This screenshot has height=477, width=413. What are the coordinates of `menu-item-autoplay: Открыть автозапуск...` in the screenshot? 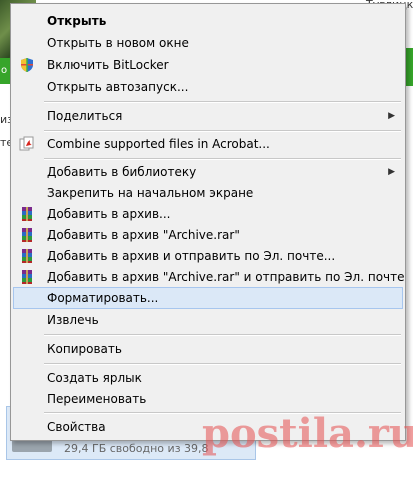 It's located at (208, 87).